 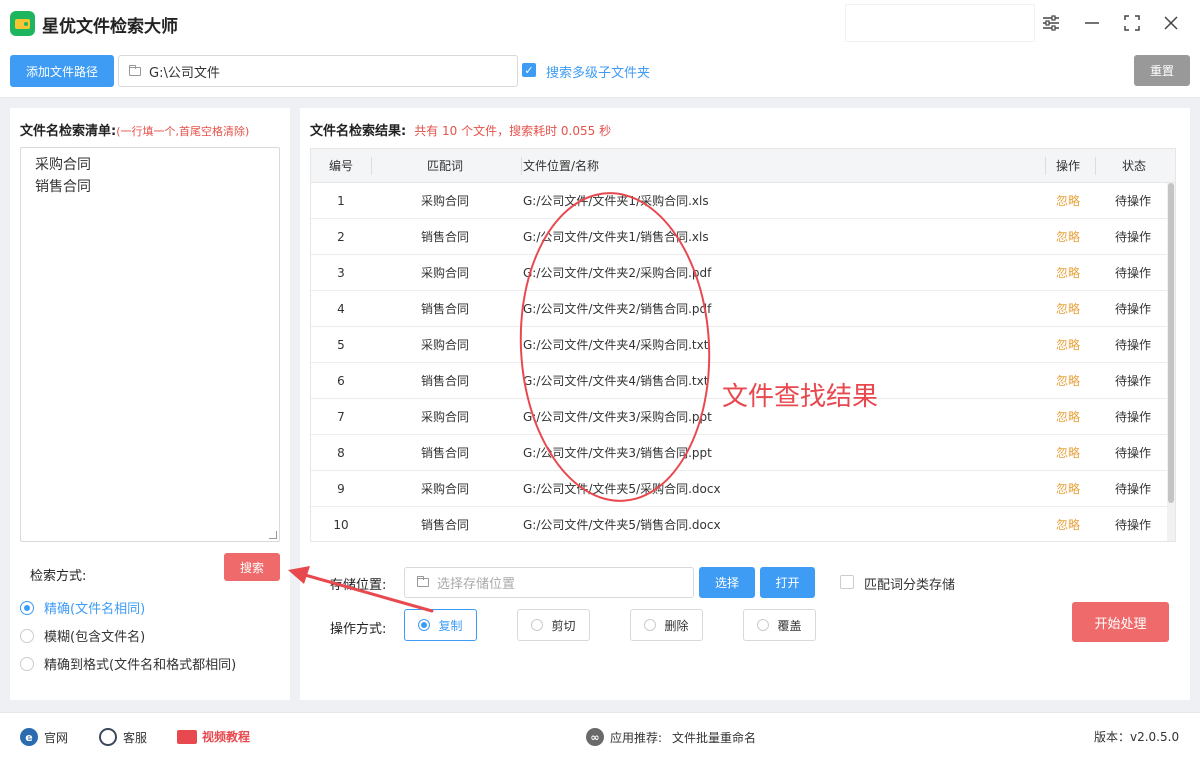 What do you see at coordinates (1137, 737) in the screenshot?
I see `version-text: 版本：v2.0.5.0` at bounding box center [1137, 737].